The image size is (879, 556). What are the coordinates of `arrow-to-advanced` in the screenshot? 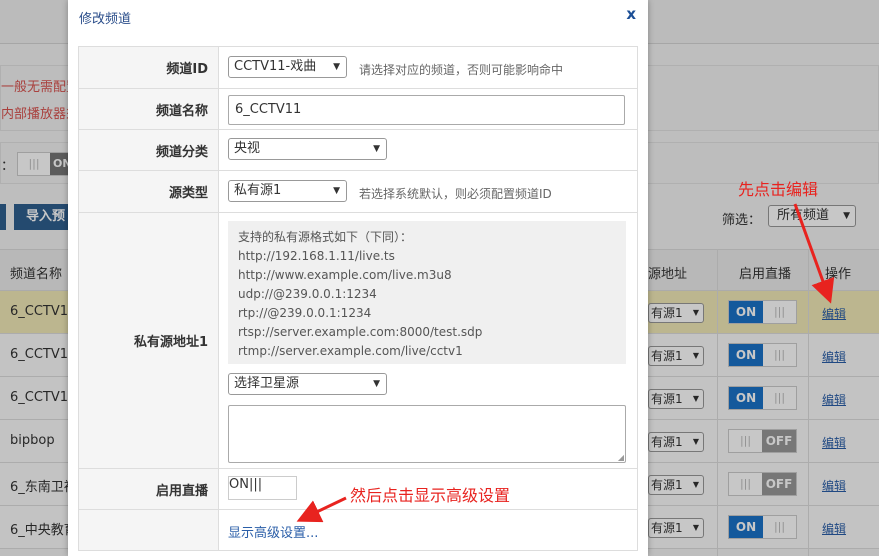 It's located at (321, 509).